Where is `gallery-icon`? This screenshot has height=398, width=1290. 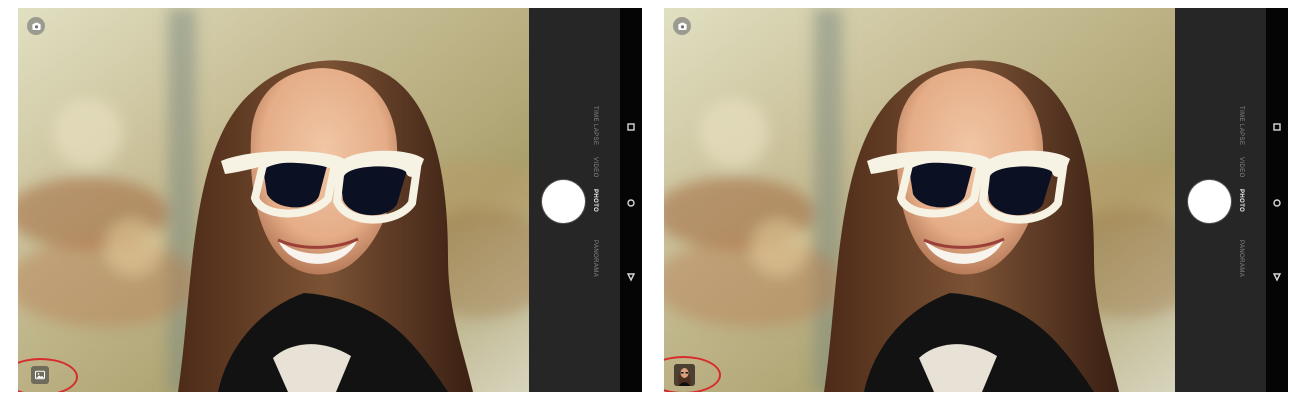
gallery-icon is located at coordinates (40, 375).